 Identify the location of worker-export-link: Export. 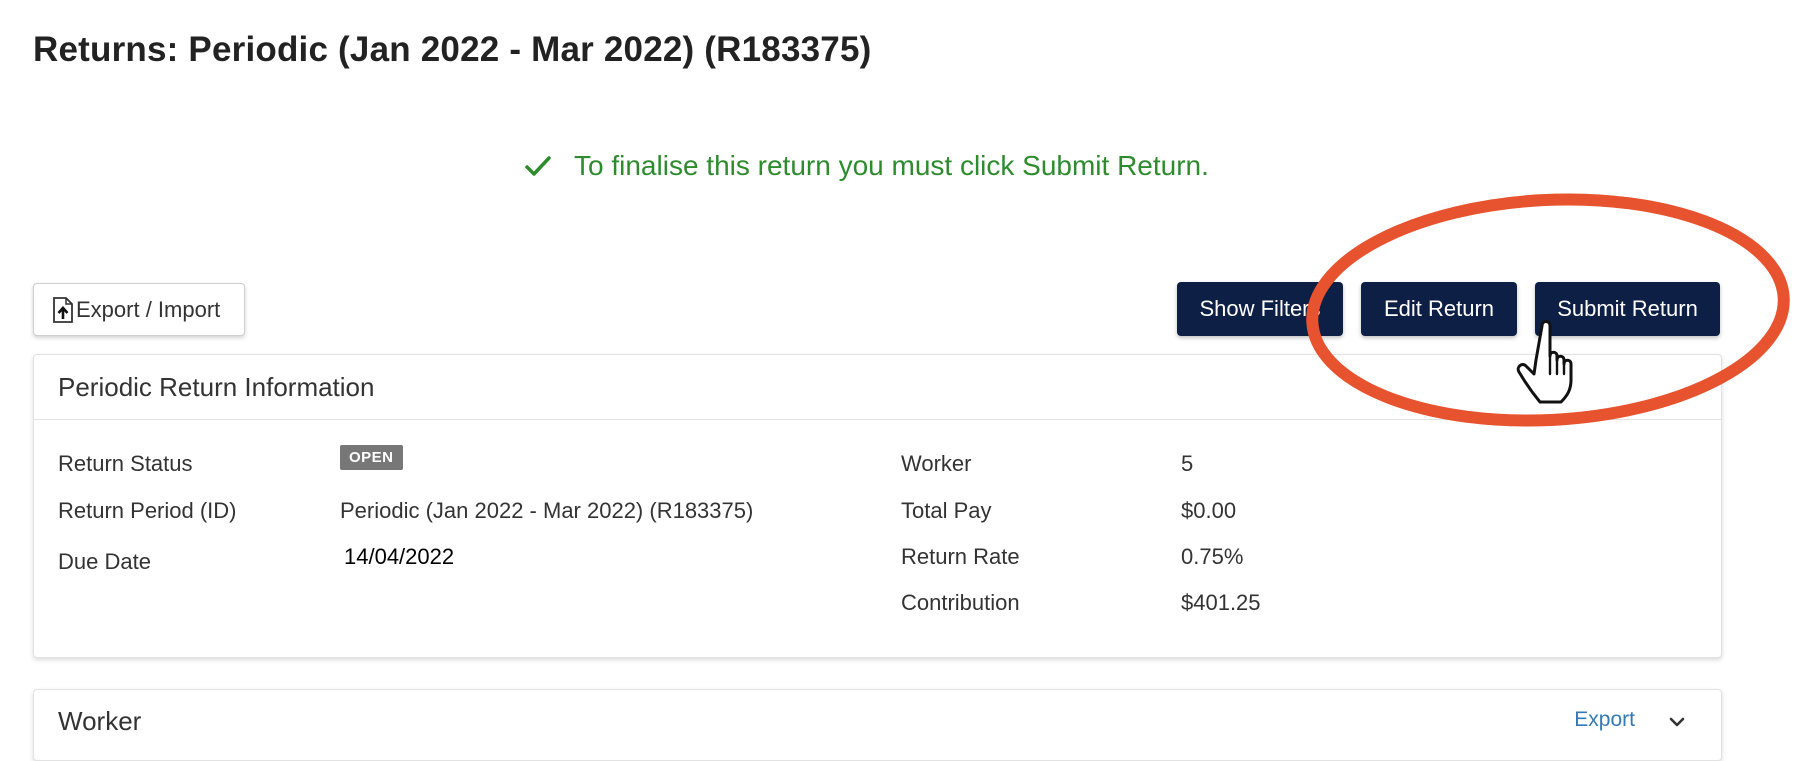
(1604, 720).